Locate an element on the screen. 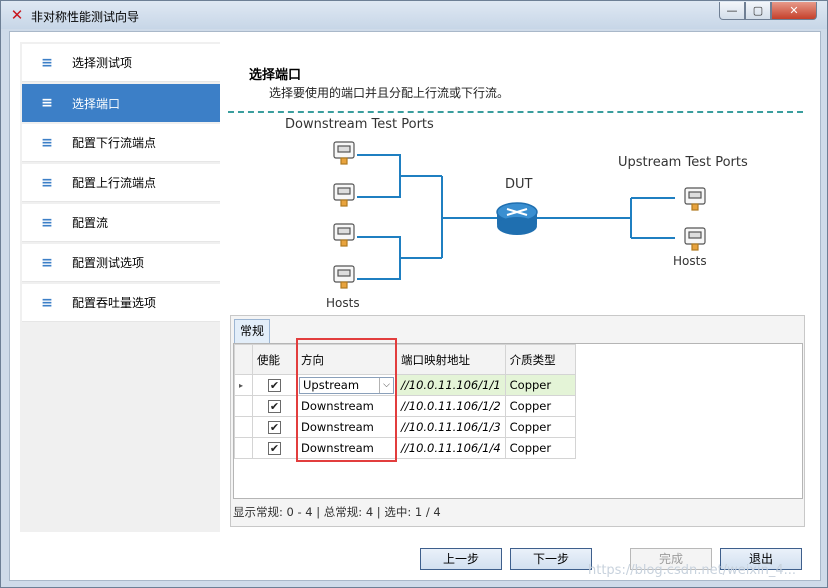  address-cell: //10.0.11.106/1/3 is located at coordinates (451, 427).